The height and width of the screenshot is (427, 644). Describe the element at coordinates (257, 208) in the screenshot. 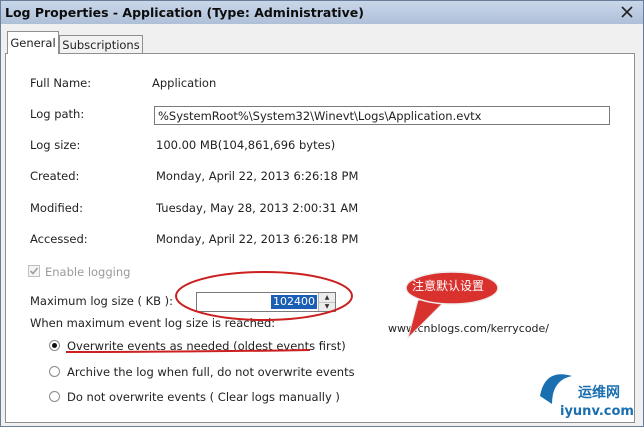

I see `modified-value: Tuesday, May 28, 2013 2:00:31 AM` at that location.